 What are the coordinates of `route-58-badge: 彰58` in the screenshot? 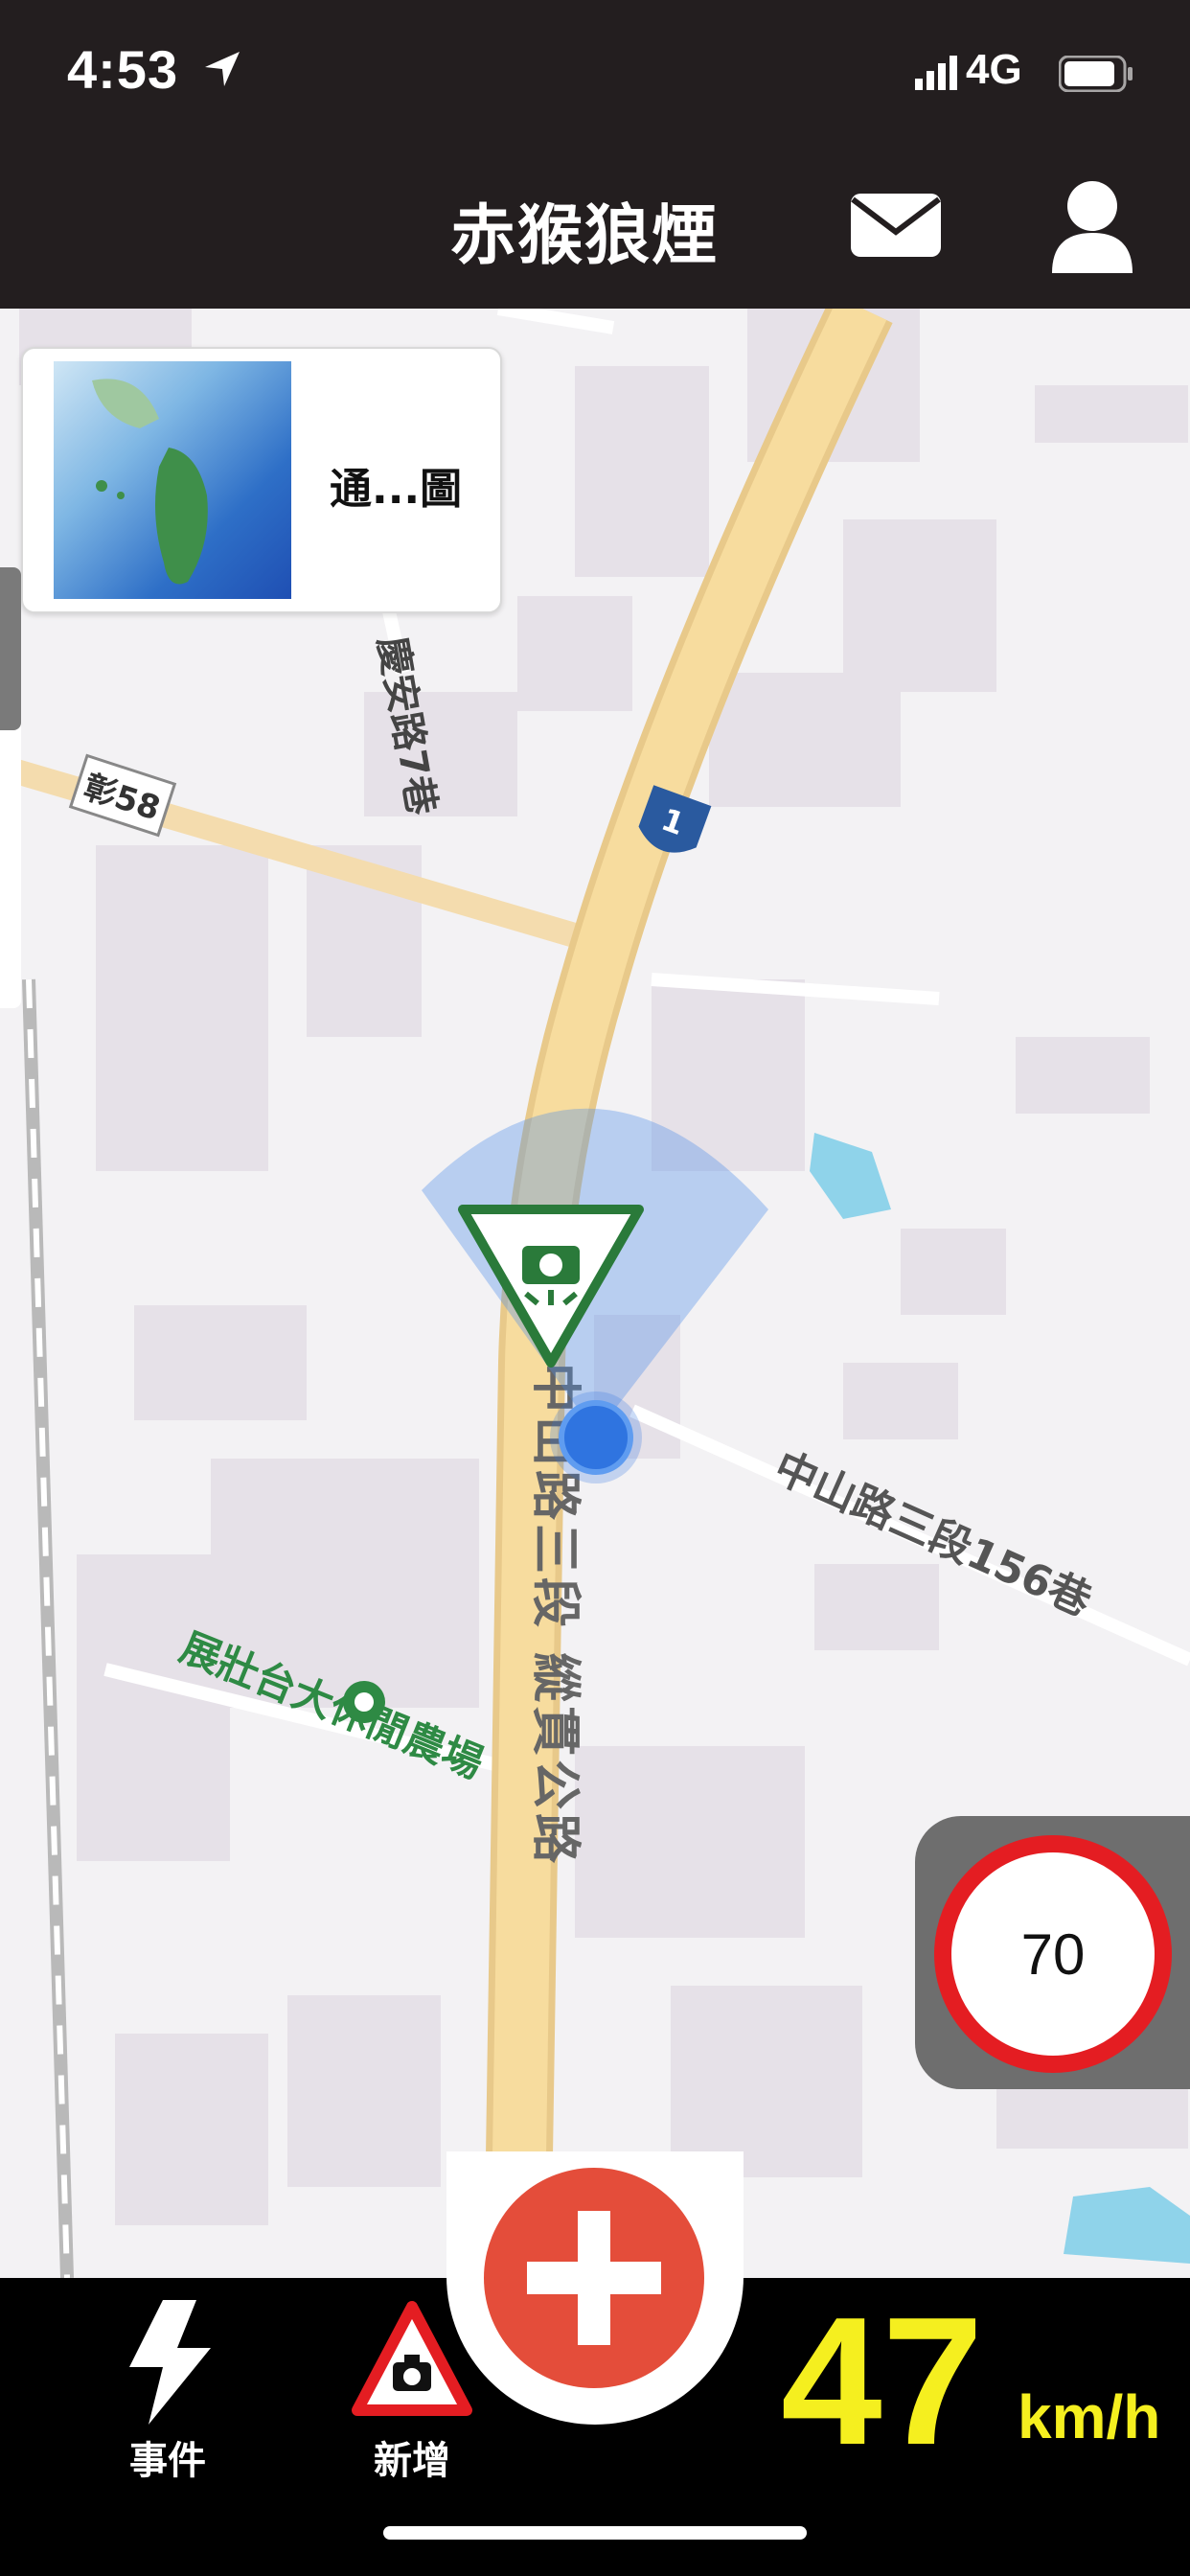 It's located at (123, 795).